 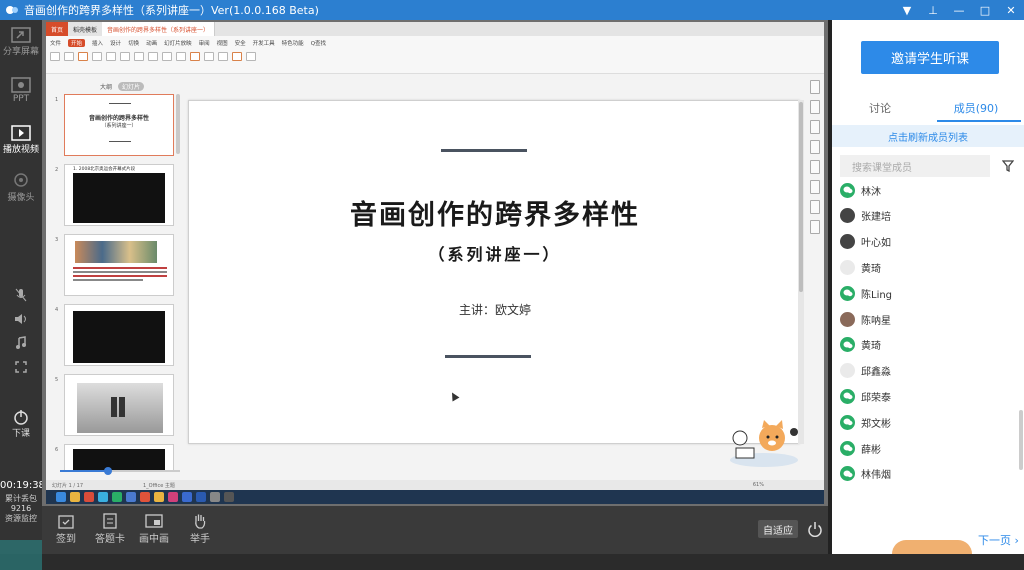 What do you see at coordinates (21, 187) in the screenshot?
I see `camera-button: 摄像头` at bounding box center [21, 187].